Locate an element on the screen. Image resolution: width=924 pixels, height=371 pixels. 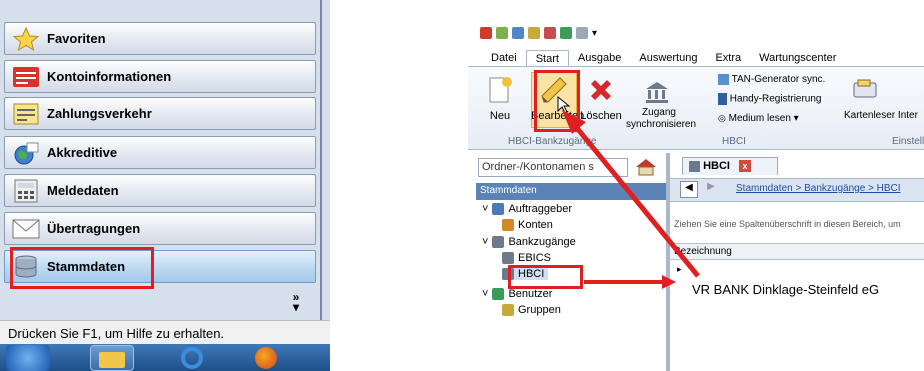
kartenleser-button: Kartenleser Inter is located at coordinates (884, 116).